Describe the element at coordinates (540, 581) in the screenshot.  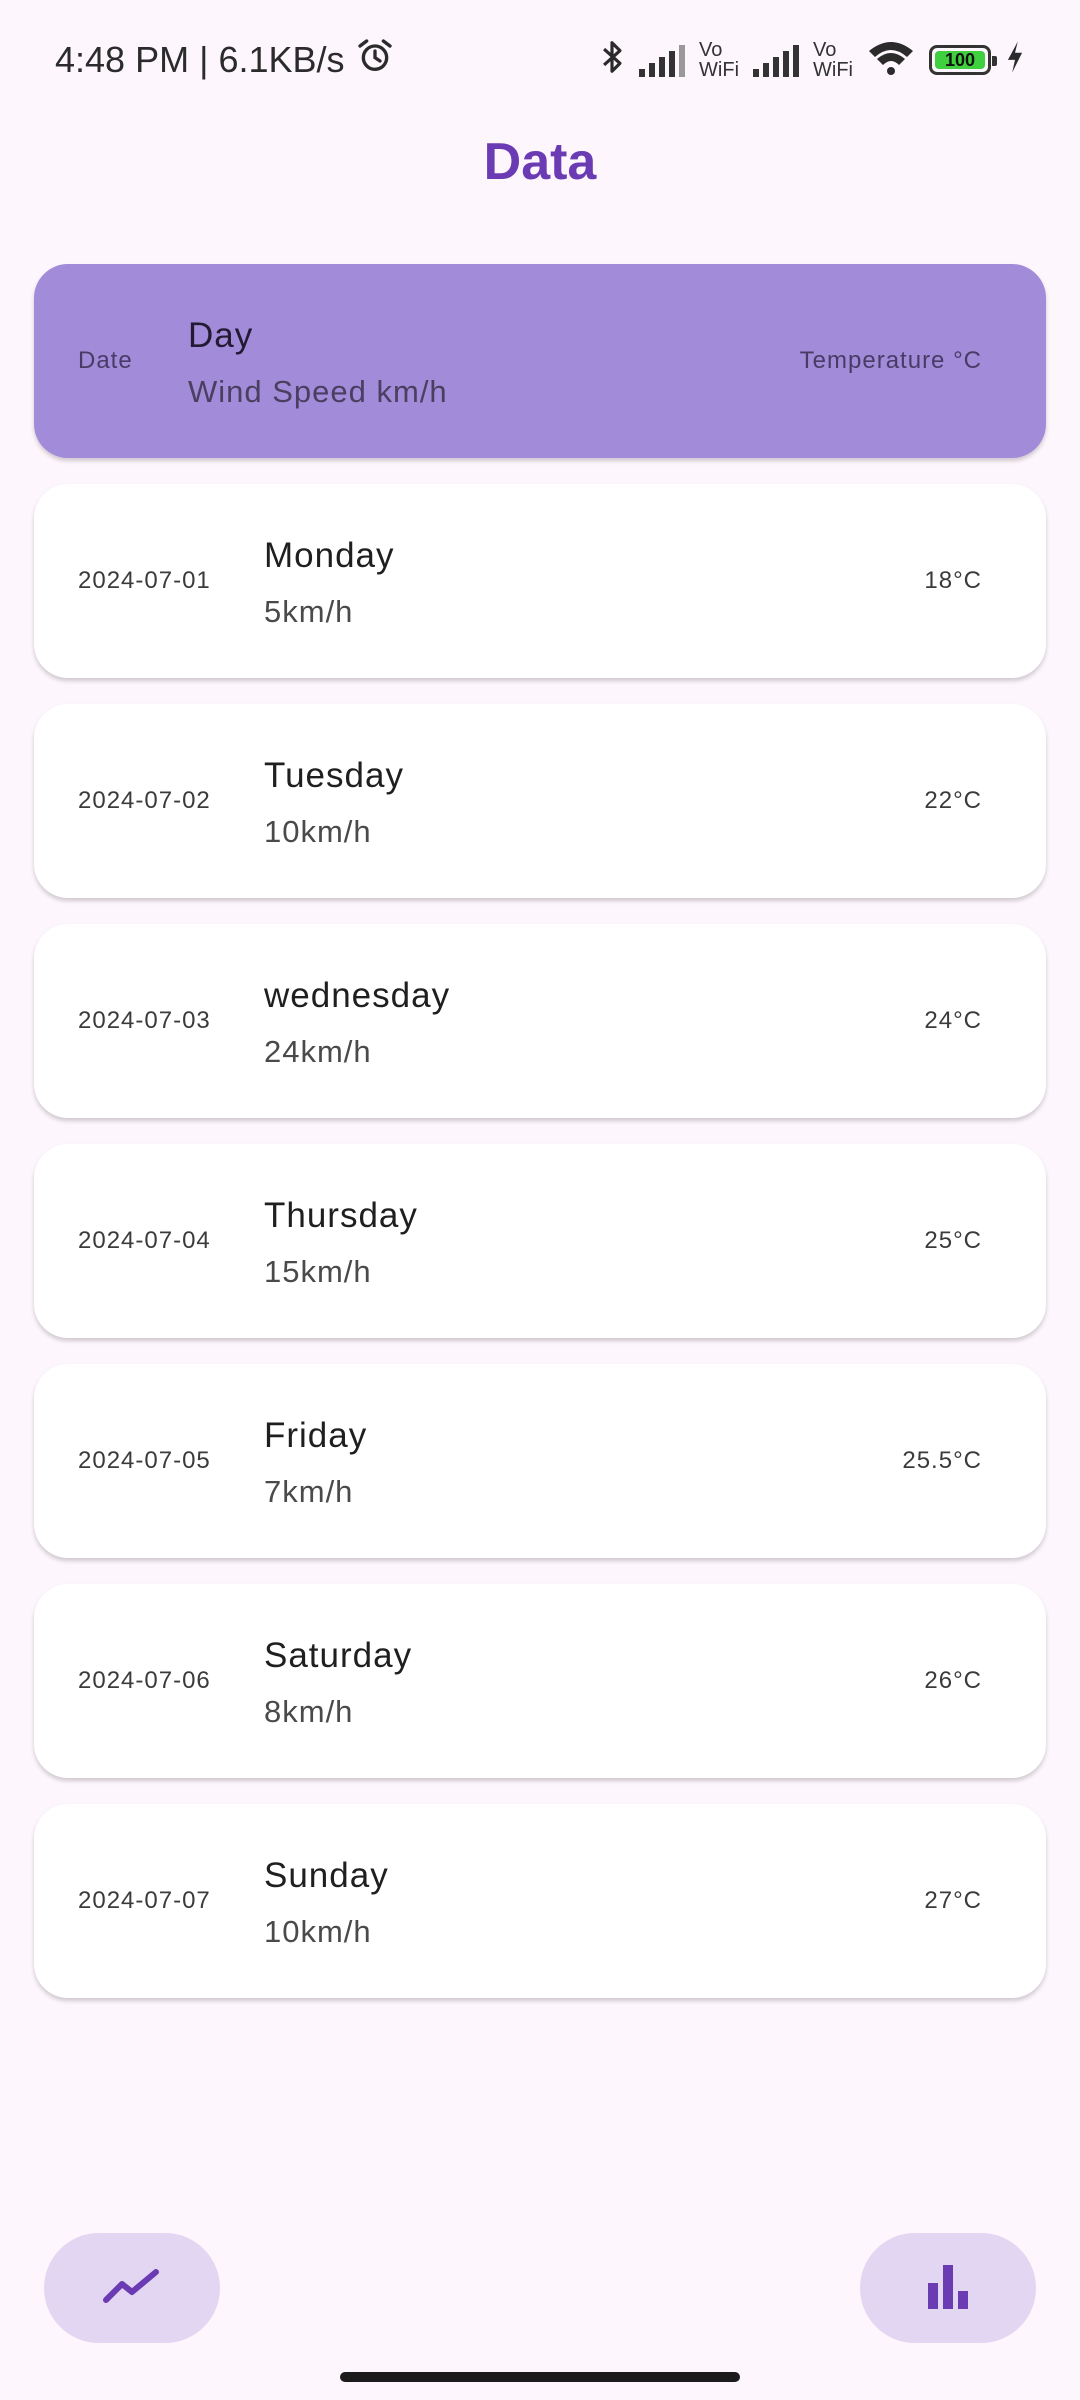
I see `list-item: 2024-07-01 Monday 5km/h 18°C` at that location.